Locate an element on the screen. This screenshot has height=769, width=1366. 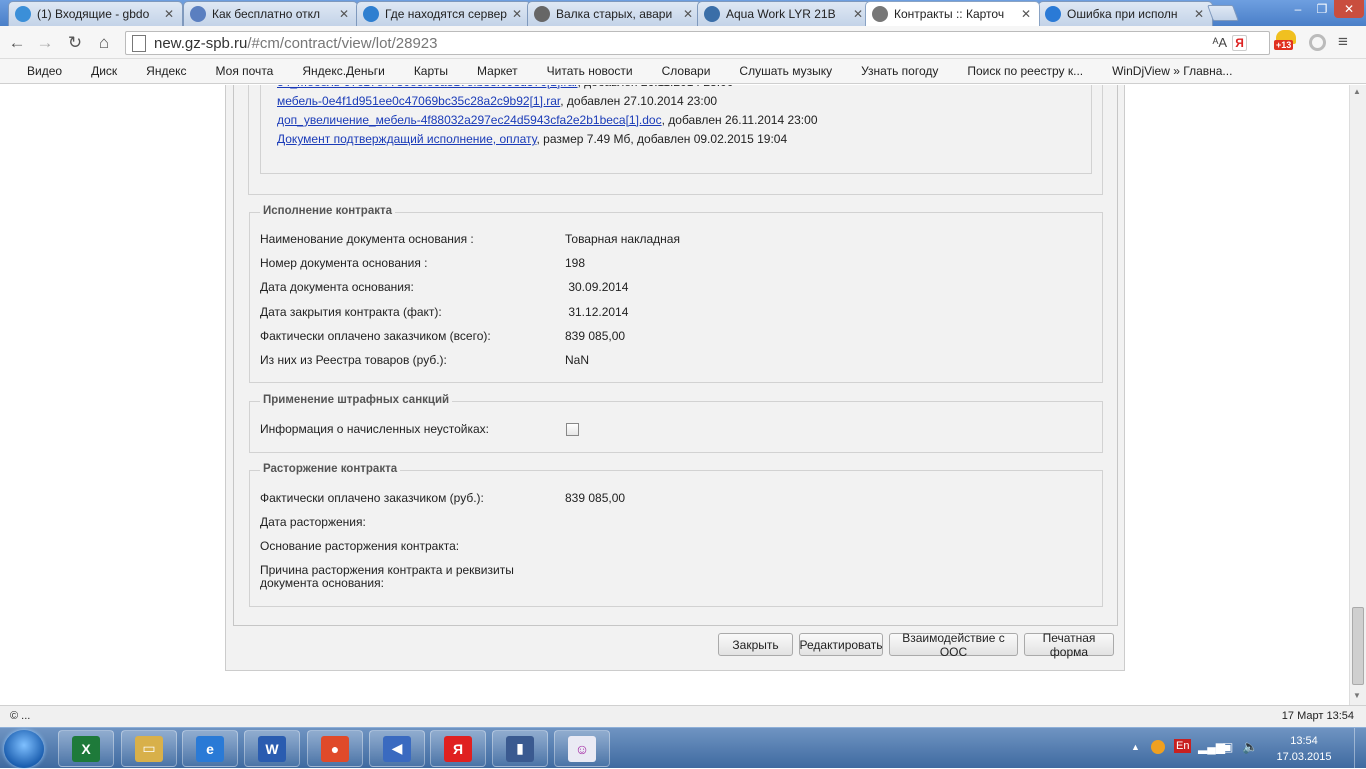
bookmark-label: Диск is located at coordinates (104, 71).